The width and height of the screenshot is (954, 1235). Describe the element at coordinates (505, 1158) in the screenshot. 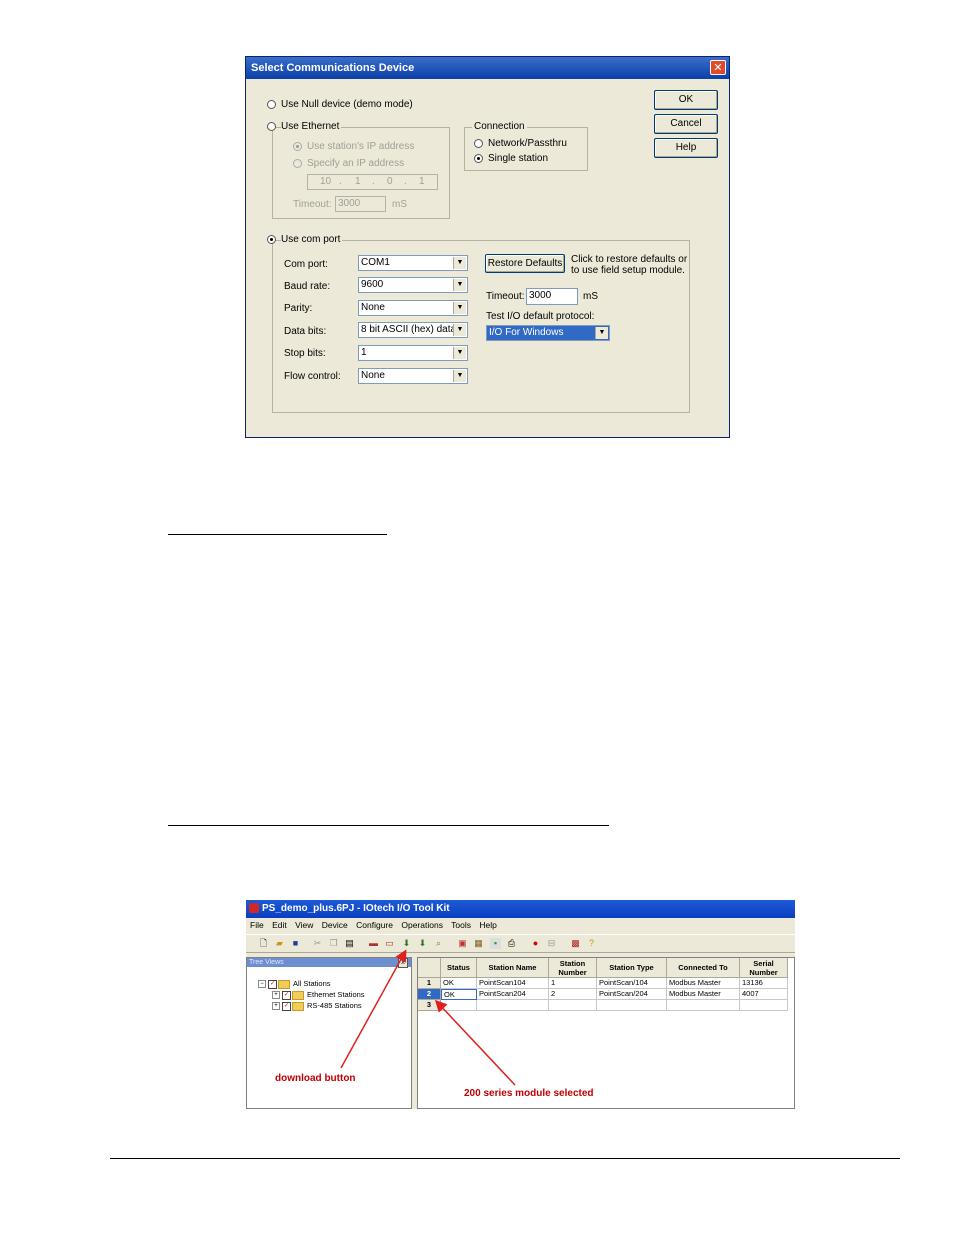

I see `footer-rule` at that location.